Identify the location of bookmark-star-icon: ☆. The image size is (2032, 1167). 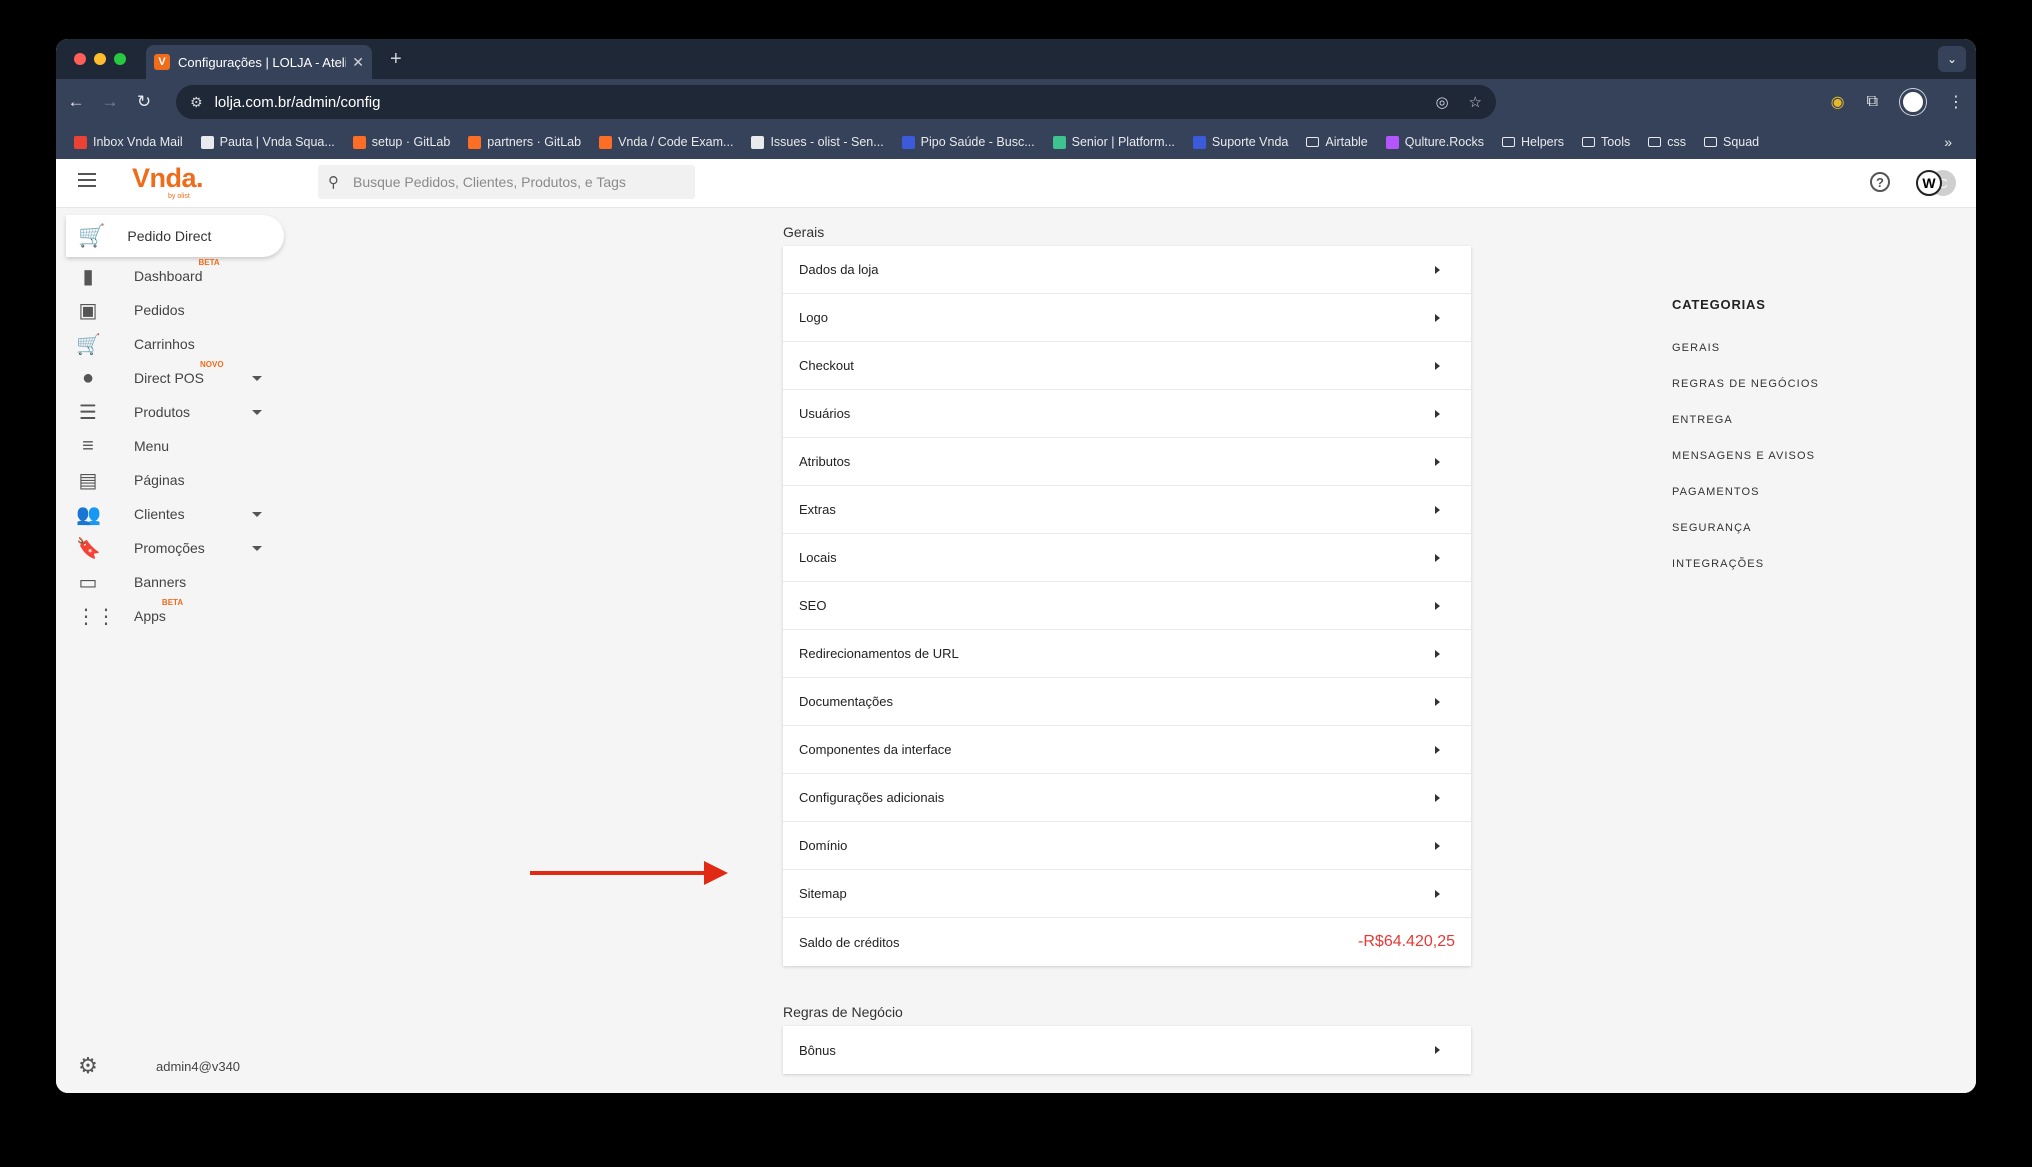
(1475, 102).